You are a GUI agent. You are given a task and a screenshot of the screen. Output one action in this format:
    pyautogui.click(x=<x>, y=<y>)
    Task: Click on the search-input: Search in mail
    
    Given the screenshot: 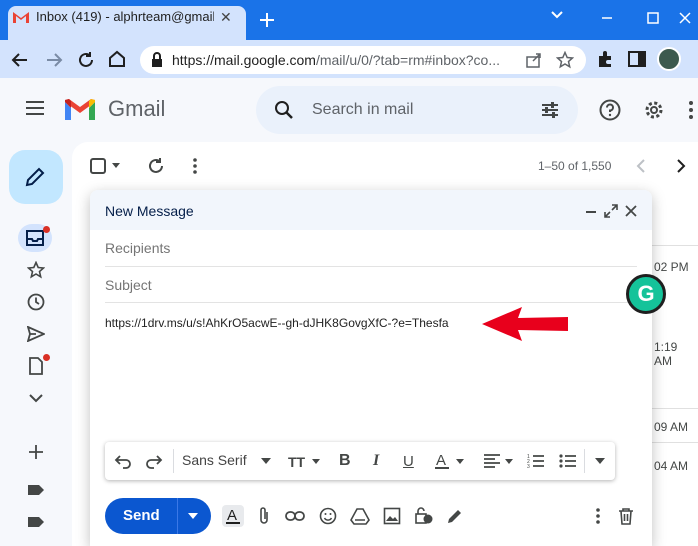 What is the action you would take?
    pyautogui.click(x=362, y=110)
    